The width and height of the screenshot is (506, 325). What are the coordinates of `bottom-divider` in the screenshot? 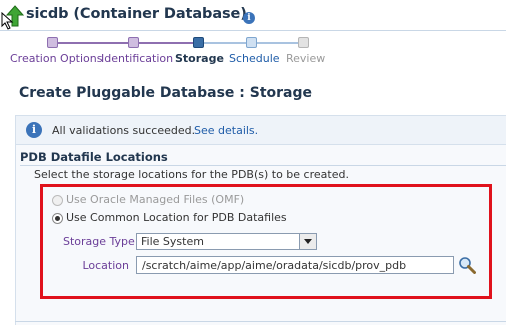 It's located at (260, 321).